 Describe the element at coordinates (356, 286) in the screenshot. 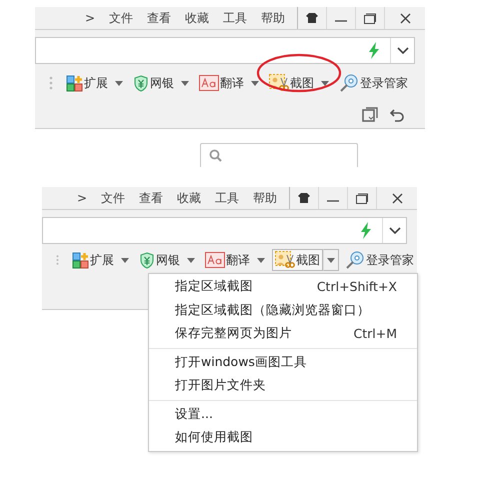

I see `shortcut-text: Ctrl+Shift+X` at that location.